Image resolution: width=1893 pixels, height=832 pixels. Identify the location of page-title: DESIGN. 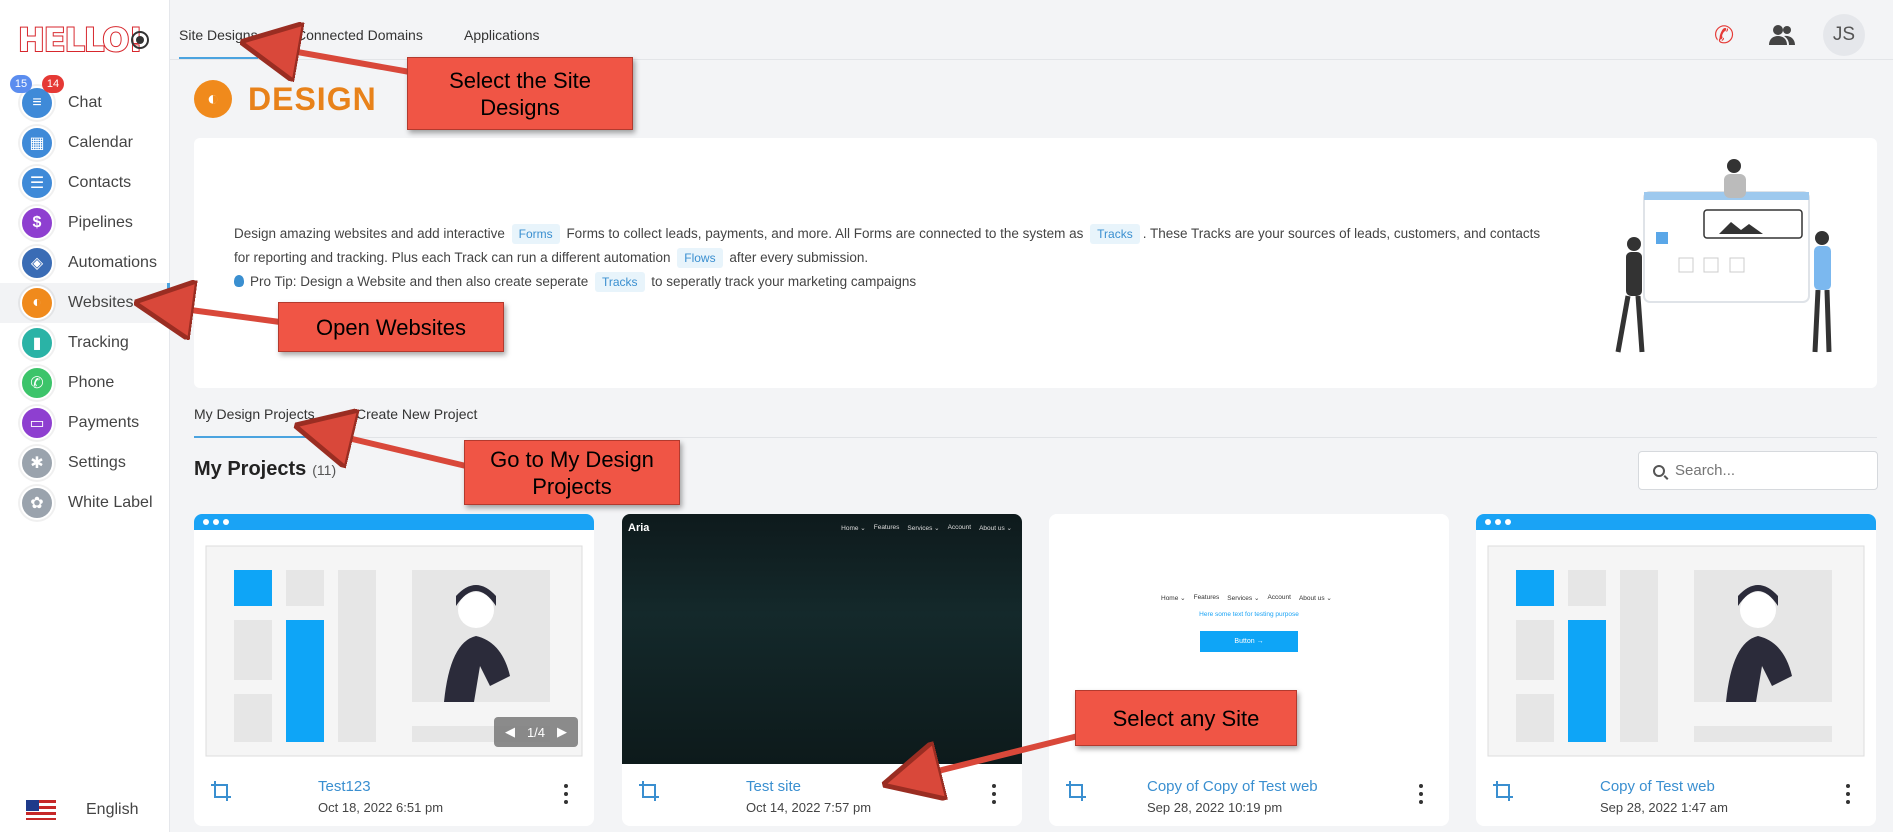
(312, 98).